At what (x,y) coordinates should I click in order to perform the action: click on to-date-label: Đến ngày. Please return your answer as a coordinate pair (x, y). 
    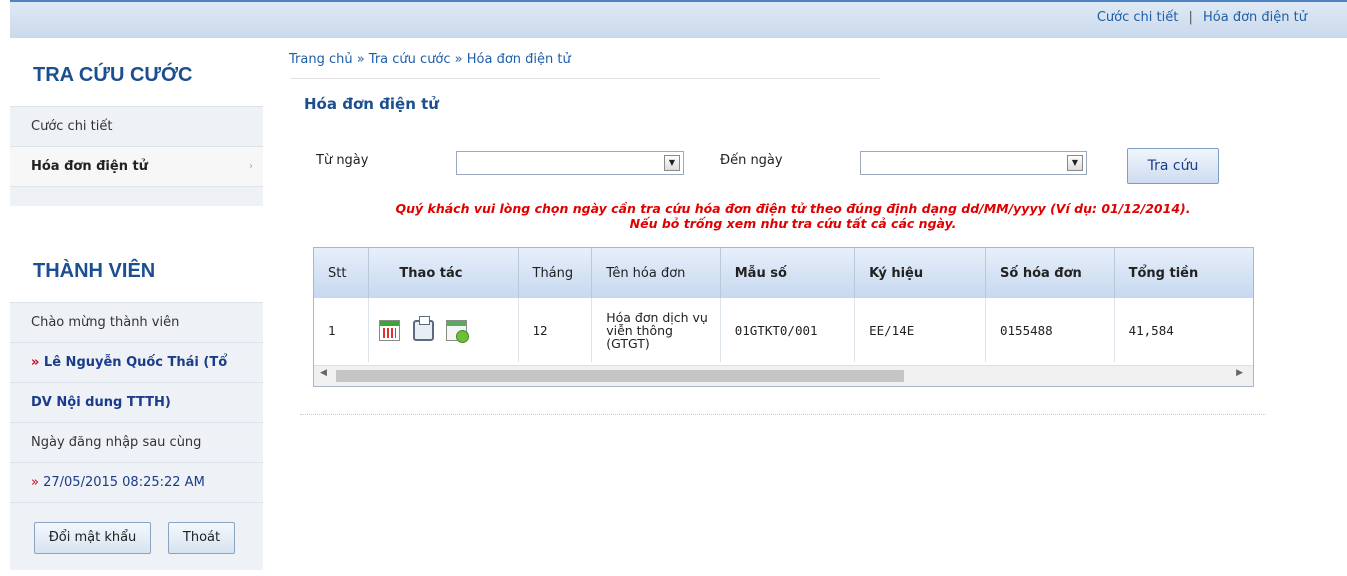
    Looking at the image, I should click on (751, 160).